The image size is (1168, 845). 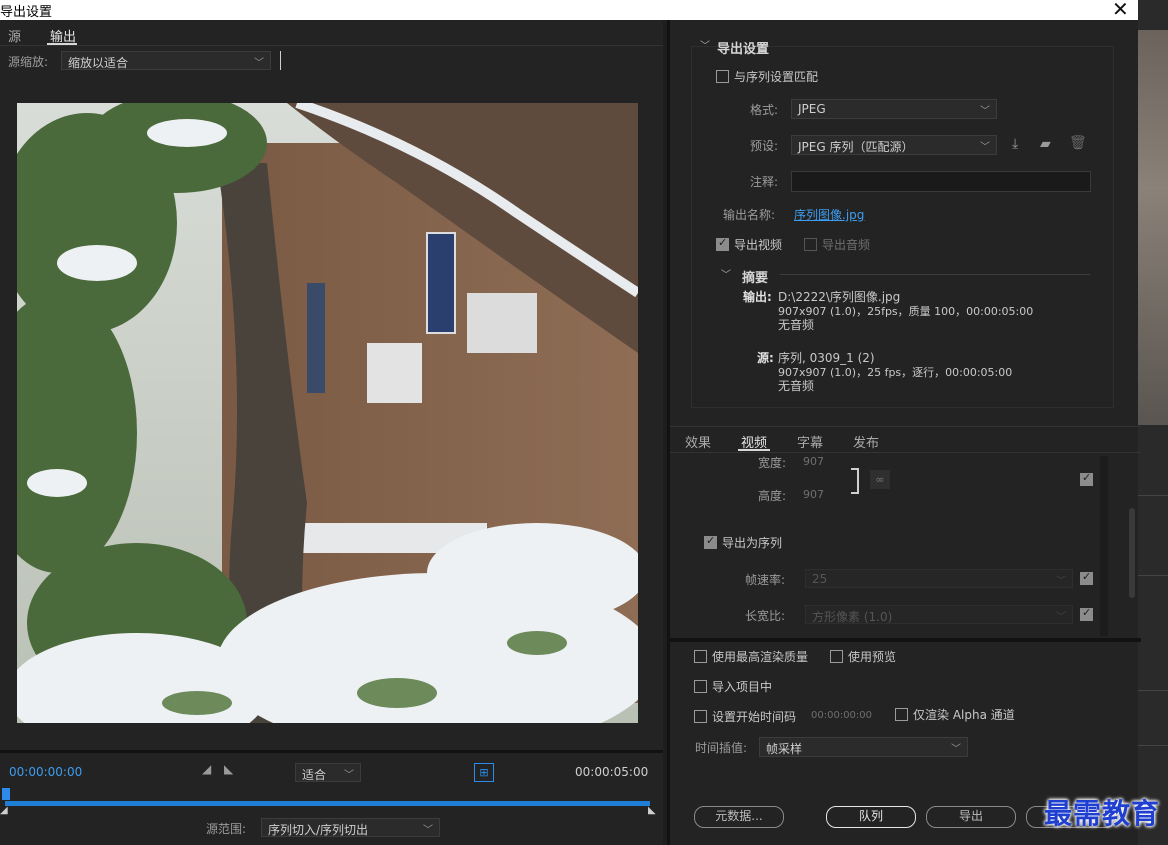 What do you see at coordinates (166, 60) in the screenshot?
I see `source-zoom-dropdown: 缩放以适合 ﹀` at bounding box center [166, 60].